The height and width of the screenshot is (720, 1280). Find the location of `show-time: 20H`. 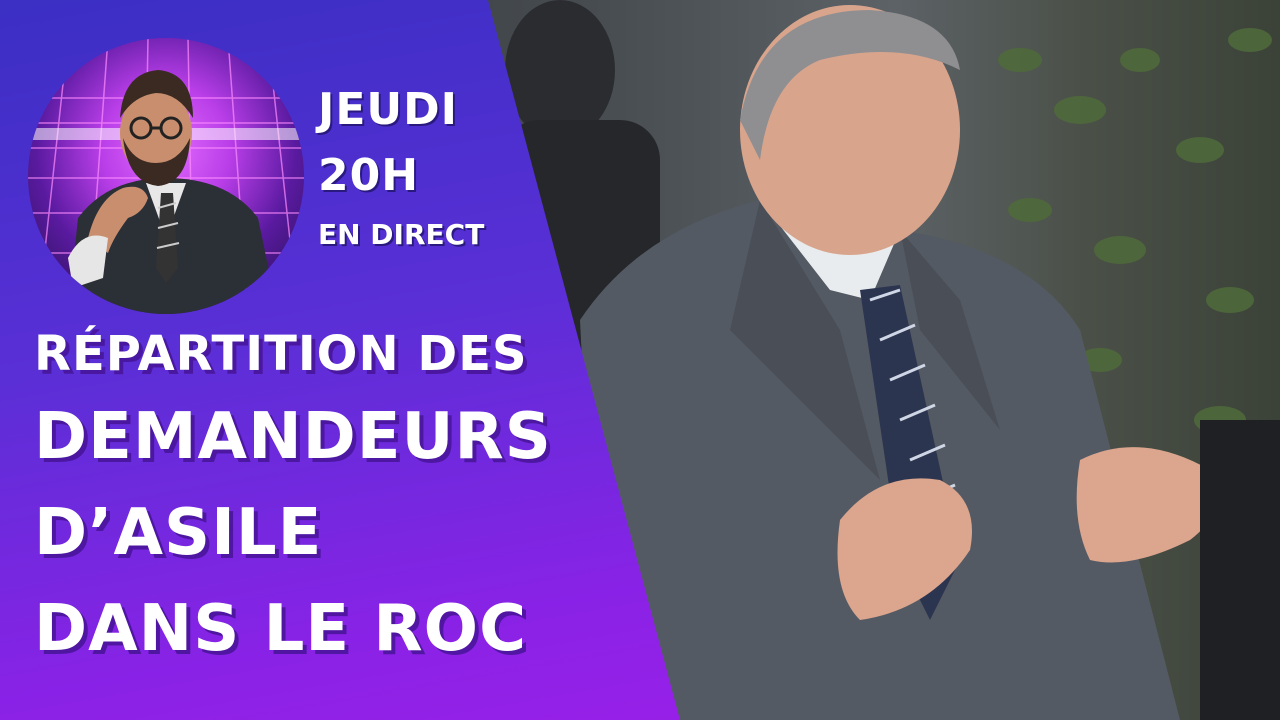

show-time: 20H is located at coordinates (369, 175).